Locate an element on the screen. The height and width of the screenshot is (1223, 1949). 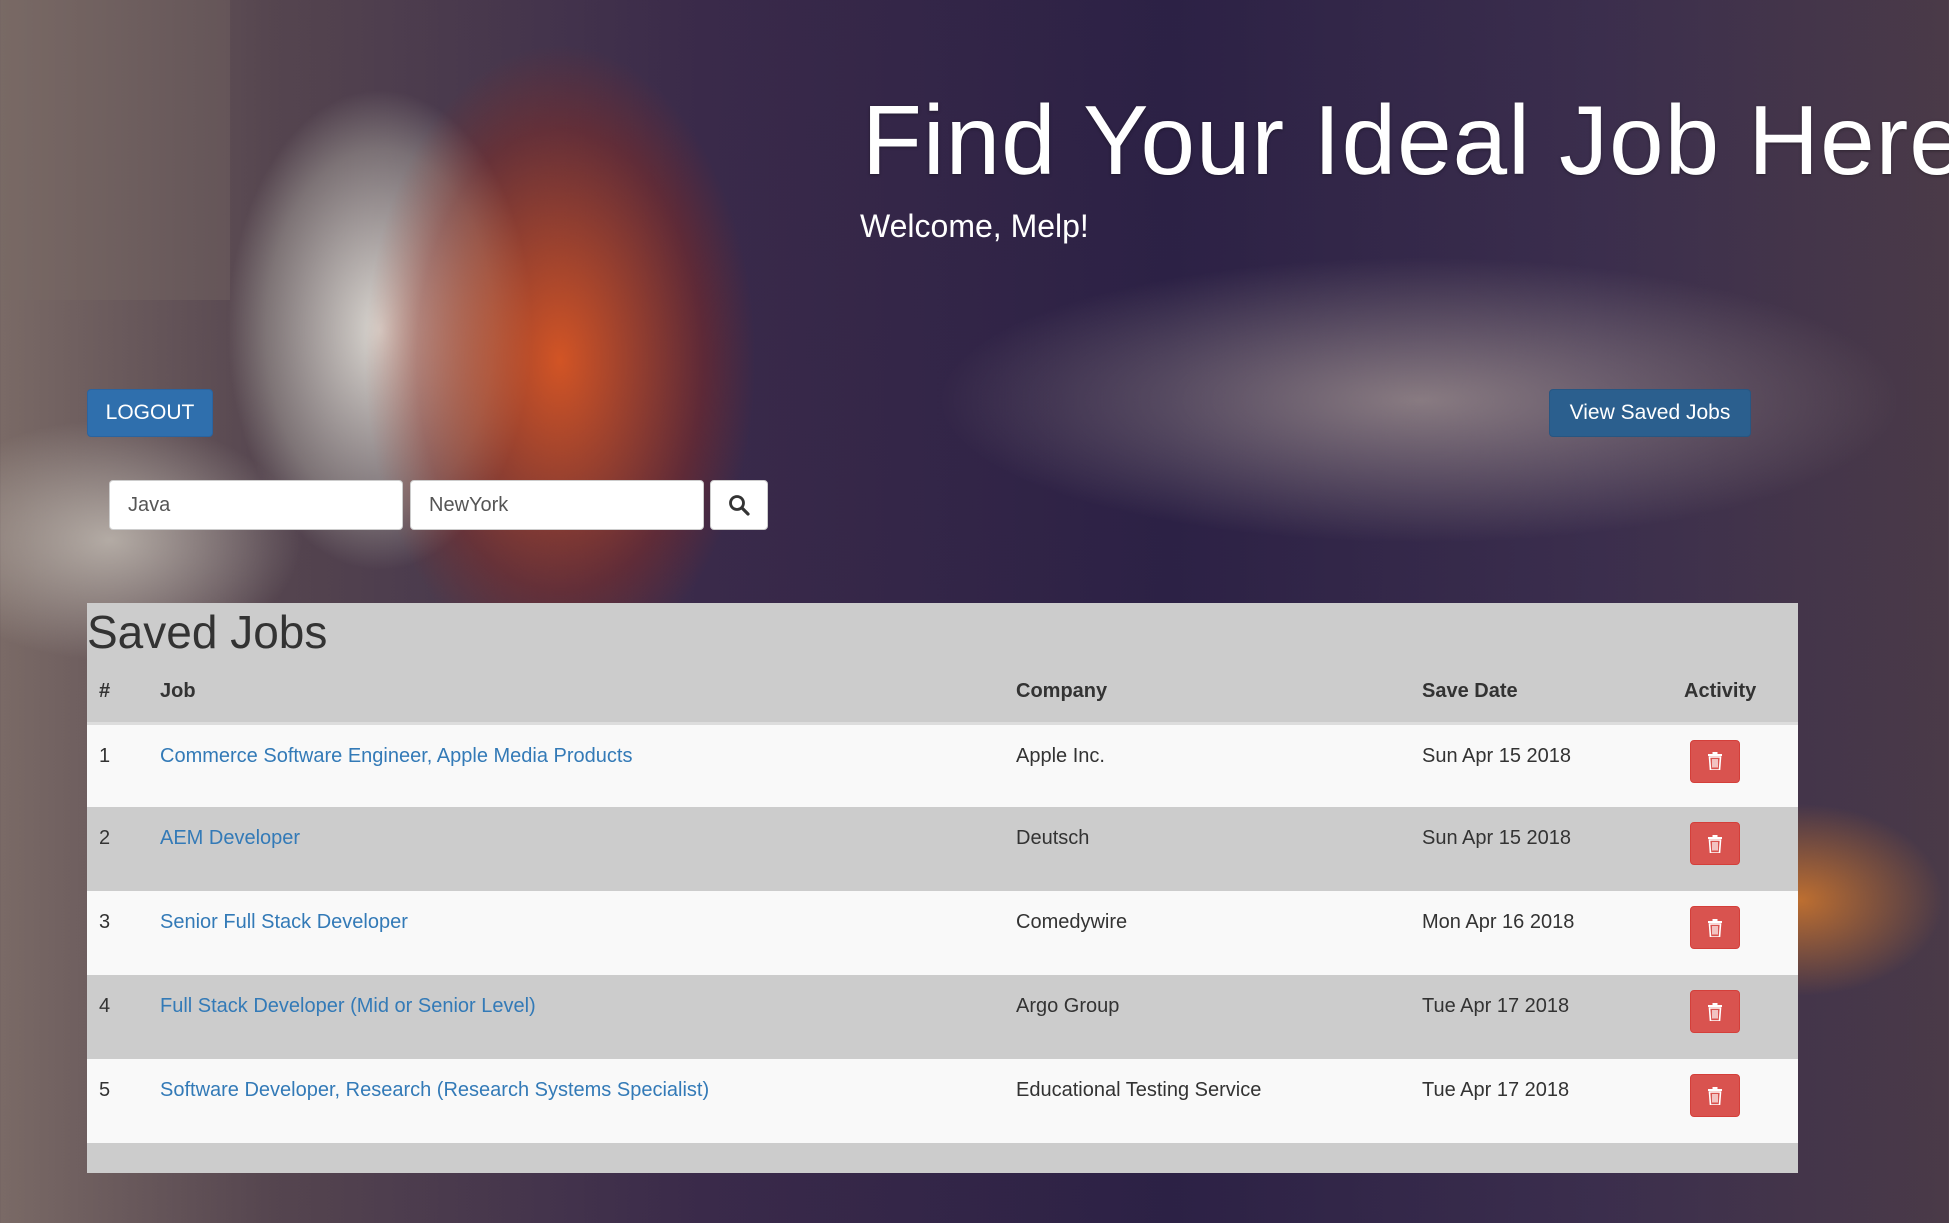
row-number: 5 is located at coordinates (117, 1101).